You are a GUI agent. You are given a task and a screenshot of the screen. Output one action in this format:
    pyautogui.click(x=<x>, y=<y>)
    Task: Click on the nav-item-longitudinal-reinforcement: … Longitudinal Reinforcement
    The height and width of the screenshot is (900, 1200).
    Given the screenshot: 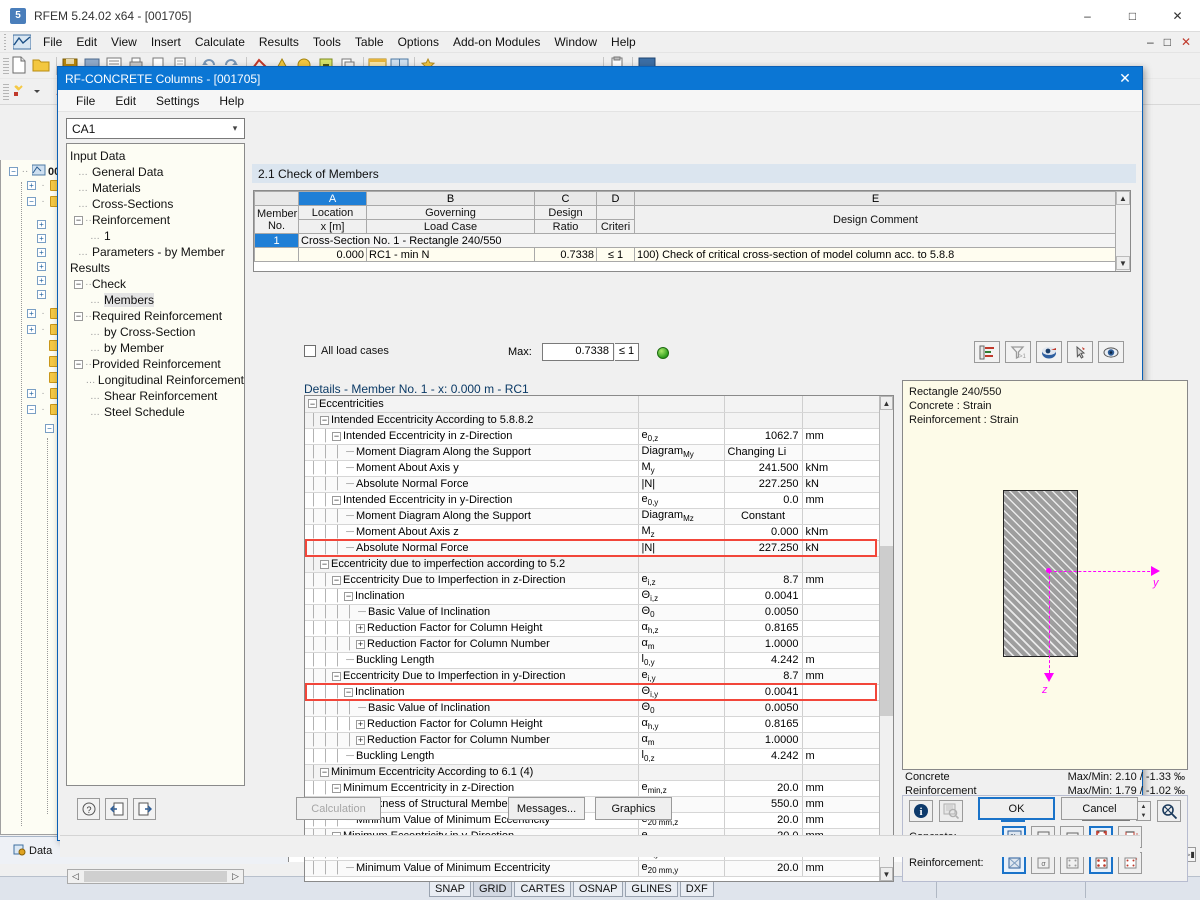 What is the action you would take?
    pyautogui.click(x=157, y=380)
    